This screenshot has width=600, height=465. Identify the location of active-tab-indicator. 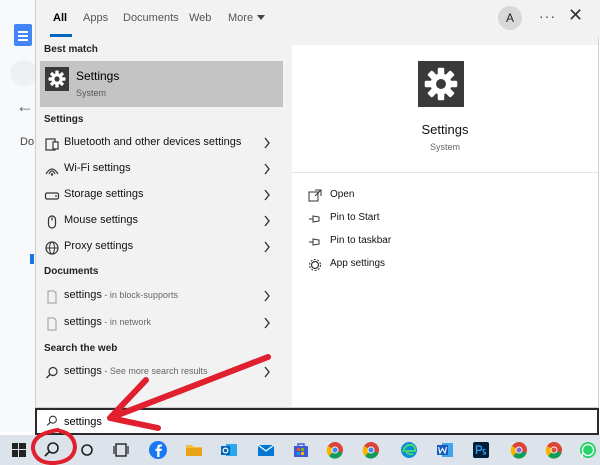
(61, 35).